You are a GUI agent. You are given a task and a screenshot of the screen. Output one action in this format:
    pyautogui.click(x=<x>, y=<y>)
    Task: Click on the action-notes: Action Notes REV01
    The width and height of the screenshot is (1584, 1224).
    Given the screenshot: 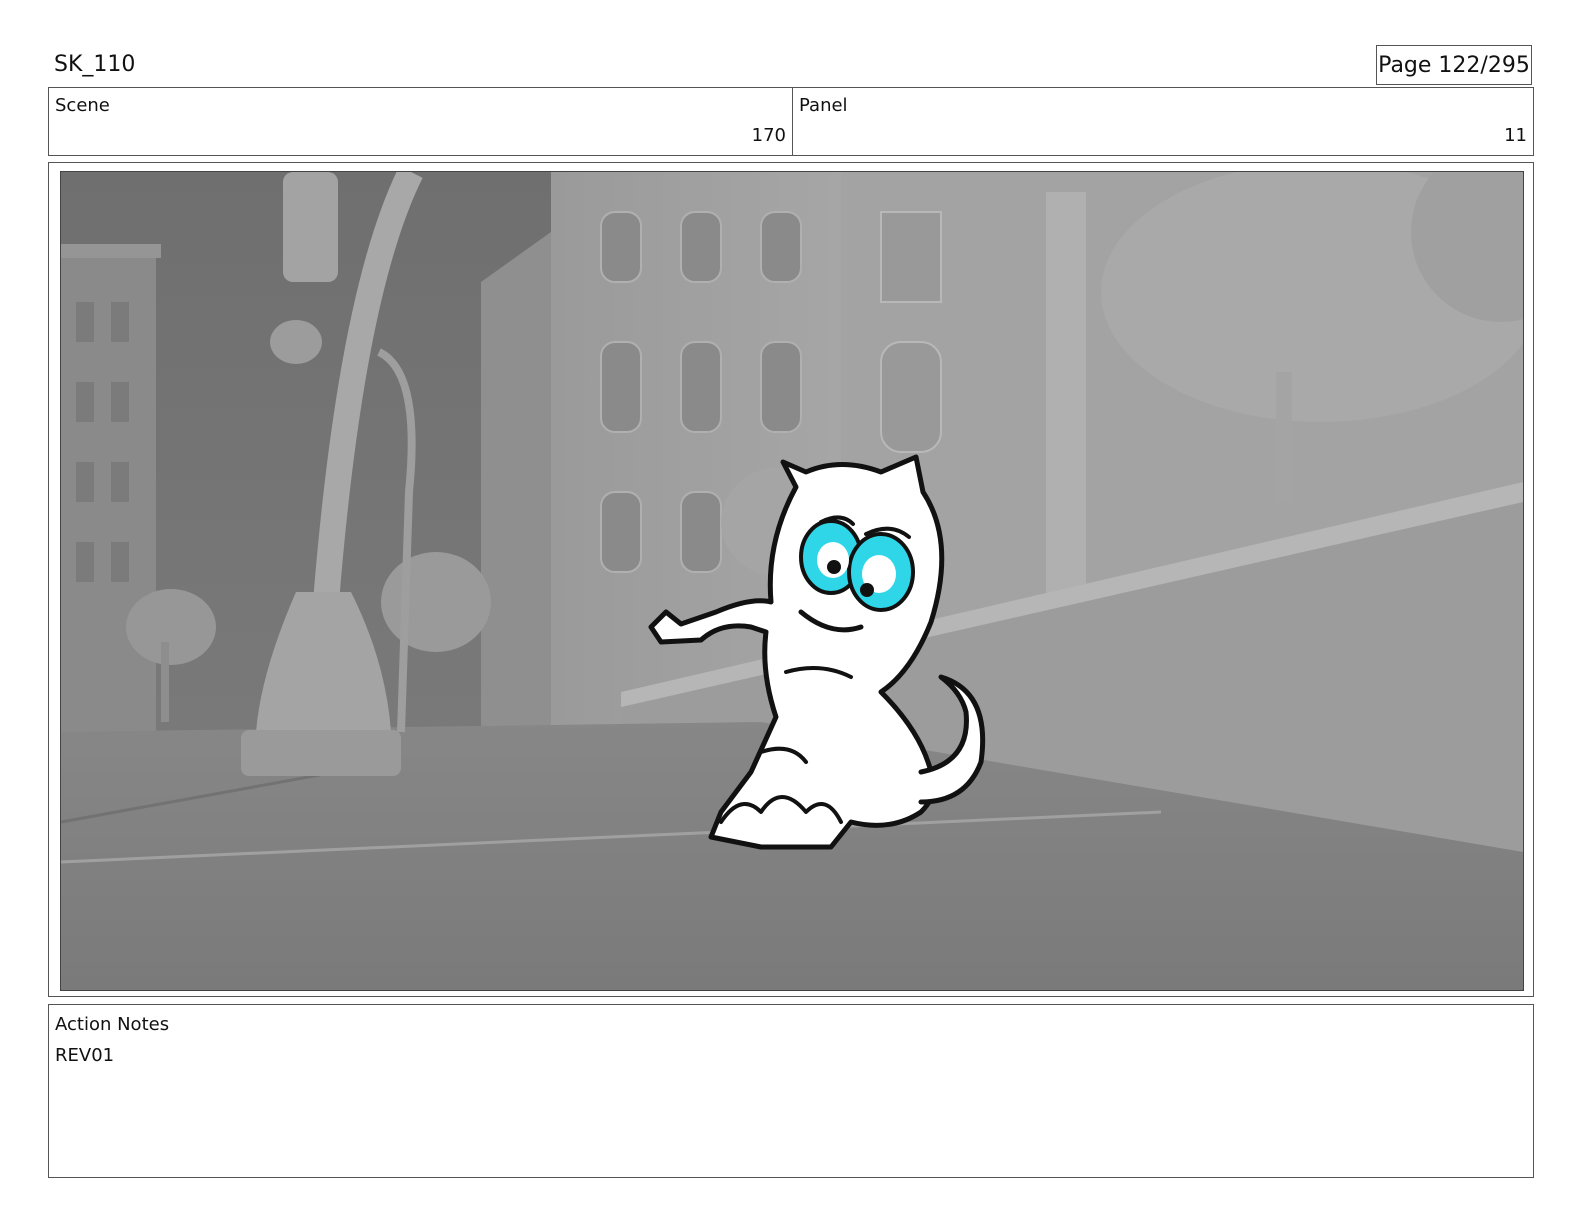 What is the action you would take?
    pyautogui.click(x=791, y=1091)
    